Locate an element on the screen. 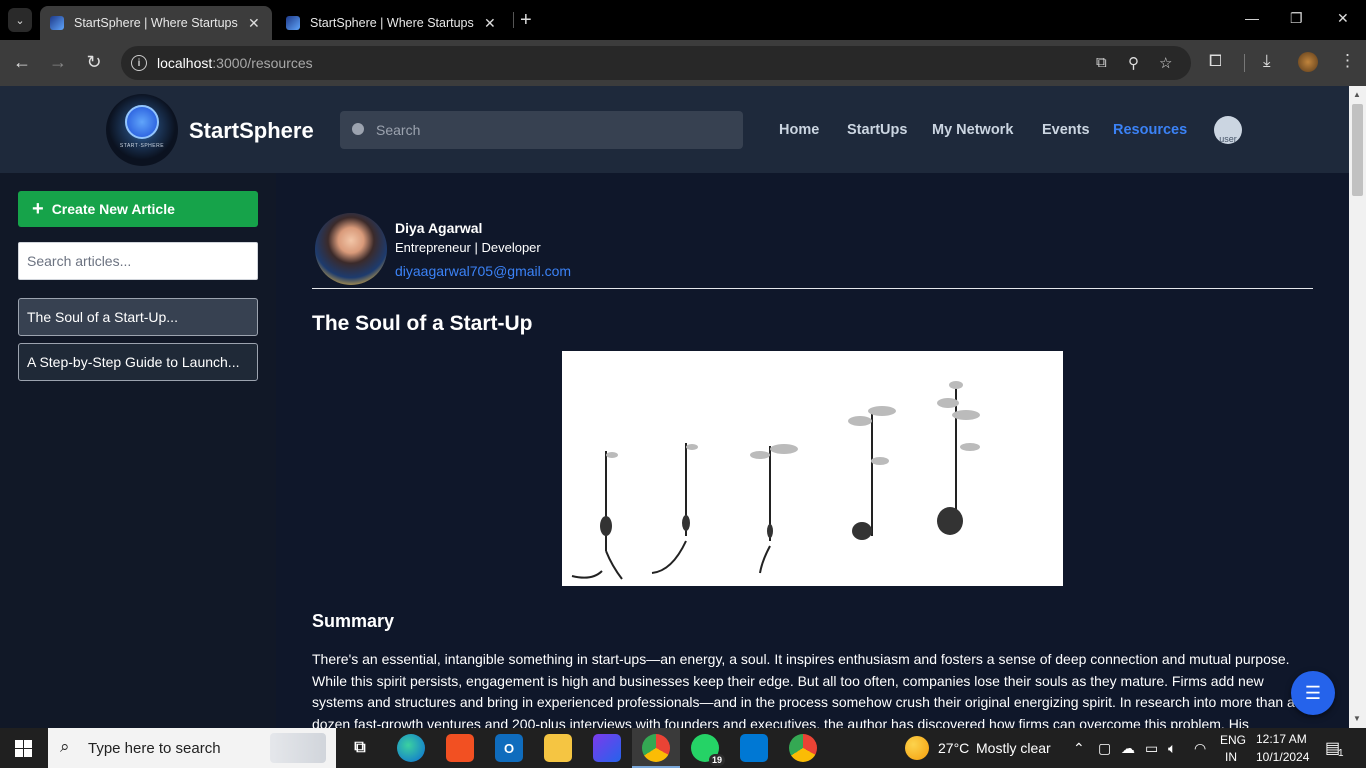 The width and height of the screenshot is (1366, 768). copilot-icon is located at coordinates (607, 748).